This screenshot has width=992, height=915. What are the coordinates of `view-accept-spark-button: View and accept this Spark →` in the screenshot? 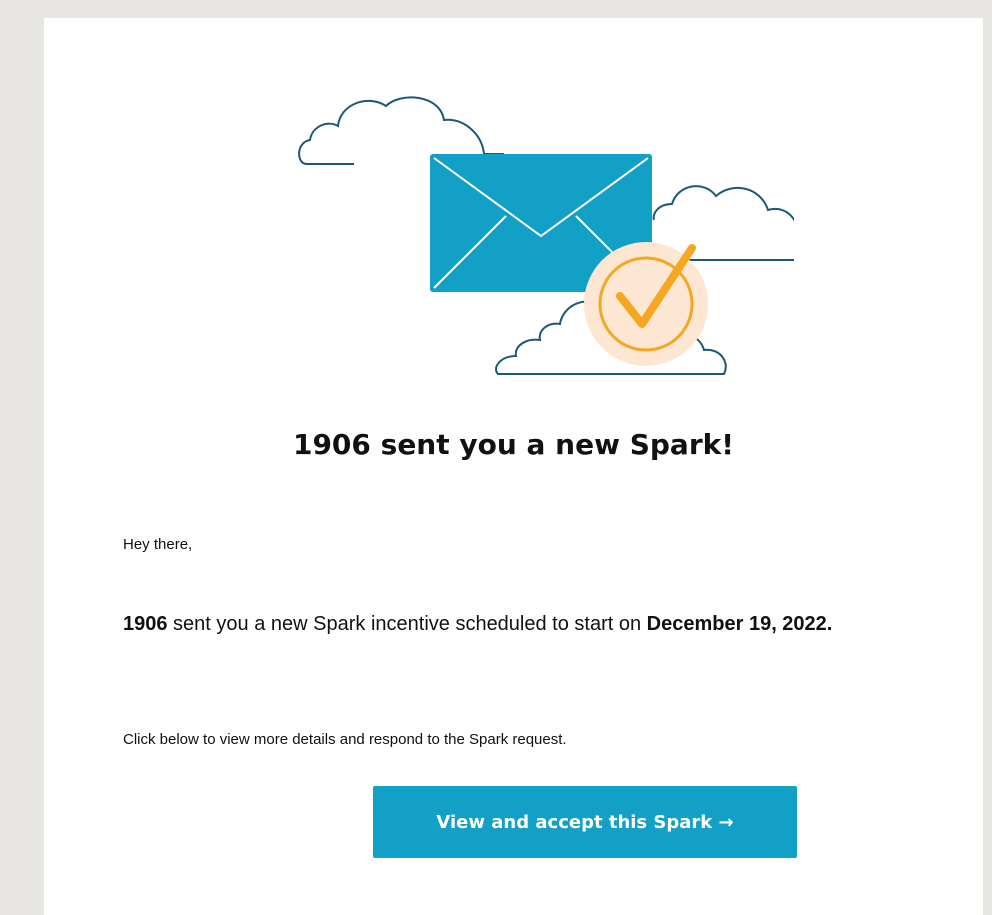 It's located at (585, 822).